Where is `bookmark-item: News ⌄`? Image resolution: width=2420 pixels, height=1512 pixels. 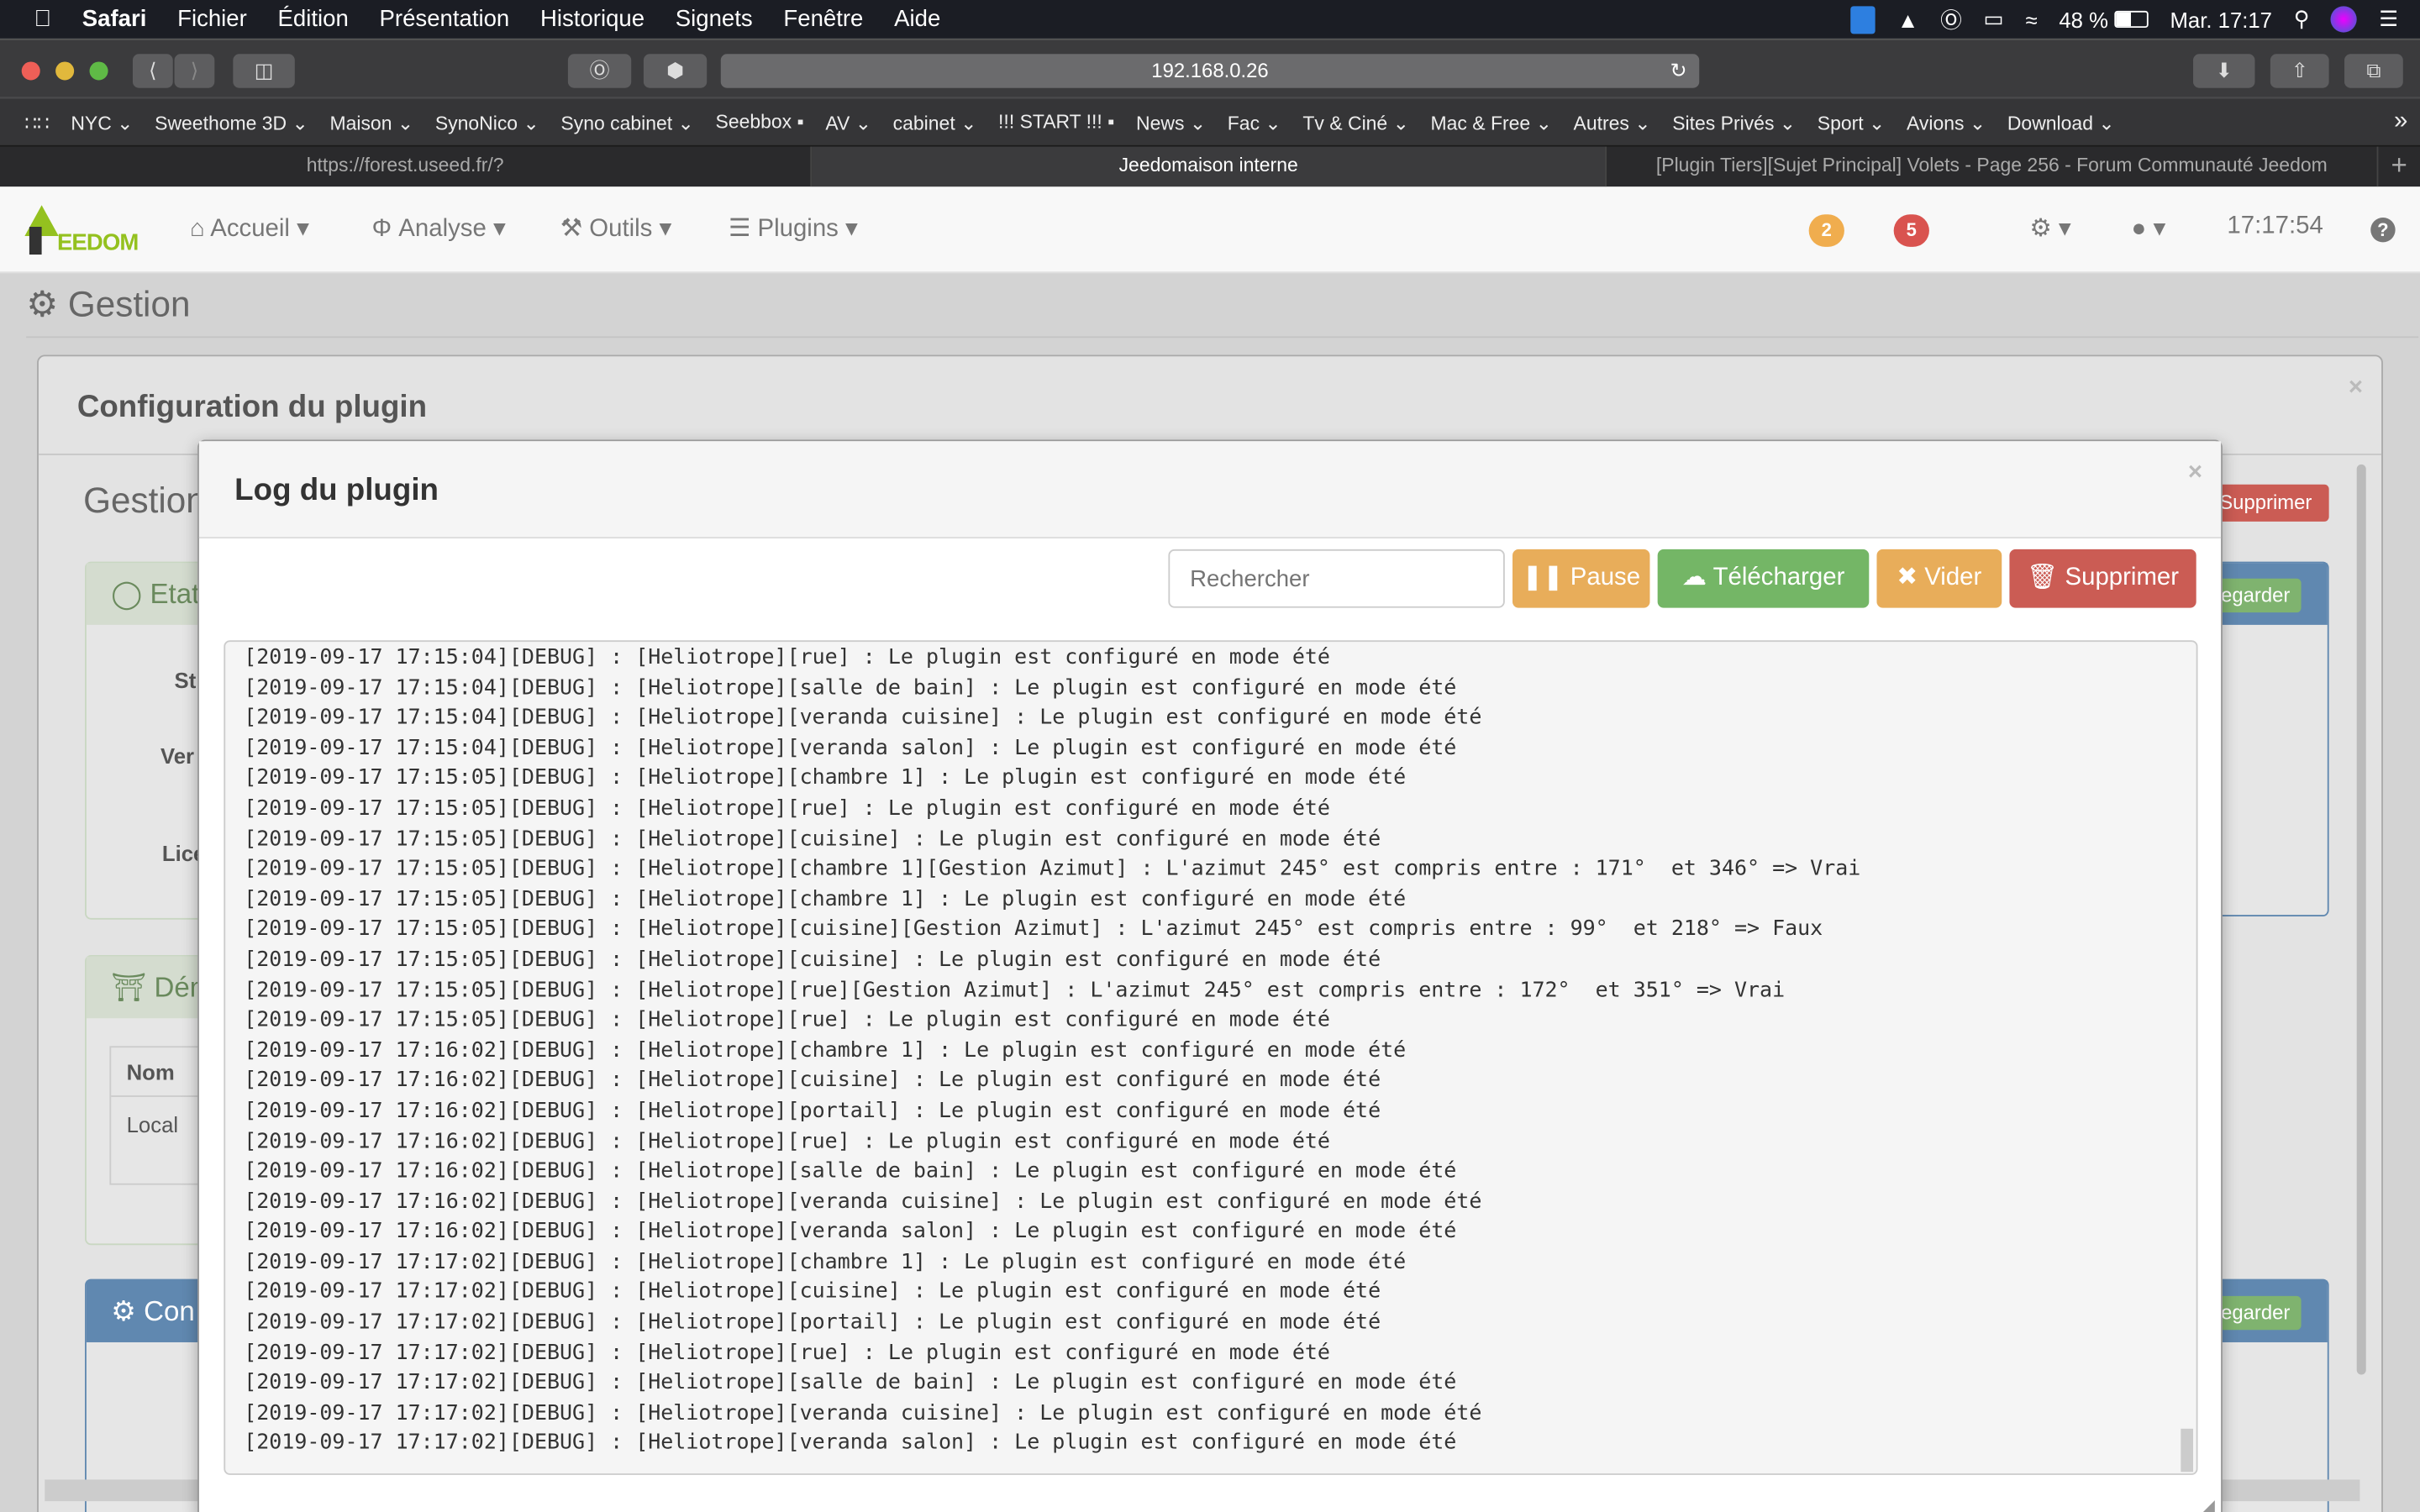 bookmark-item: News ⌄ is located at coordinates (1171, 122).